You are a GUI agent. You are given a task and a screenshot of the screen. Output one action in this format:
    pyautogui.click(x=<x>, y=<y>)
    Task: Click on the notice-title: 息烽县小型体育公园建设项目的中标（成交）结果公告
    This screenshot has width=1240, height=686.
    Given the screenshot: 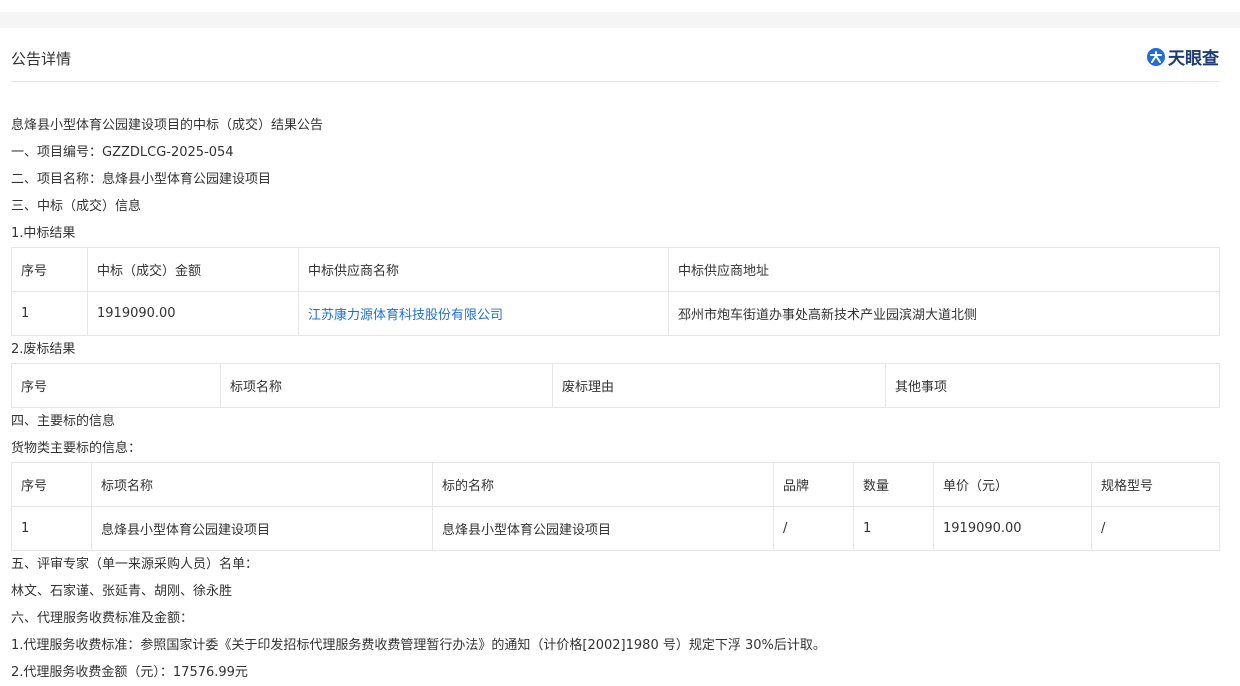 What is the action you would take?
    pyautogui.click(x=167, y=125)
    